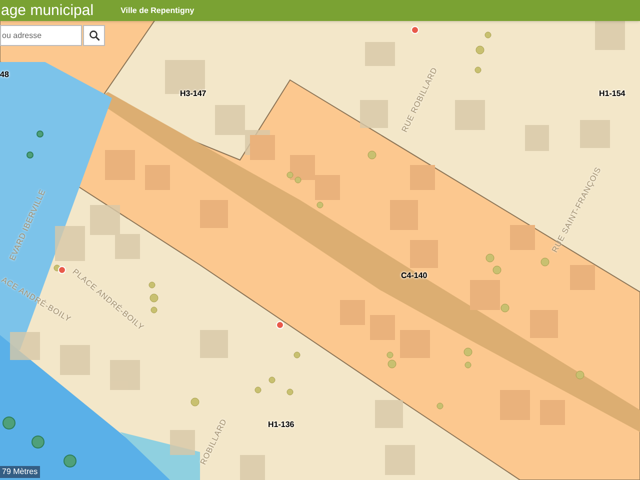 Image resolution: width=640 pixels, height=480 pixels. I want to click on zone-label: H1-154, so click(612, 94).